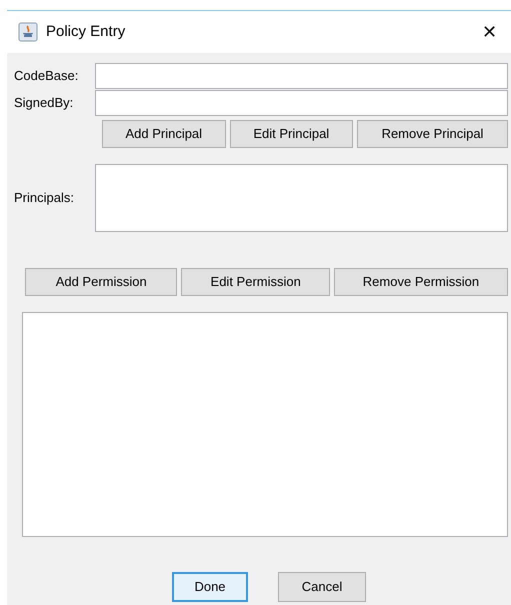 This screenshot has height=605, width=511. Describe the element at coordinates (489, 32) in the screenshot. I see `close-button: ✕` at that location.